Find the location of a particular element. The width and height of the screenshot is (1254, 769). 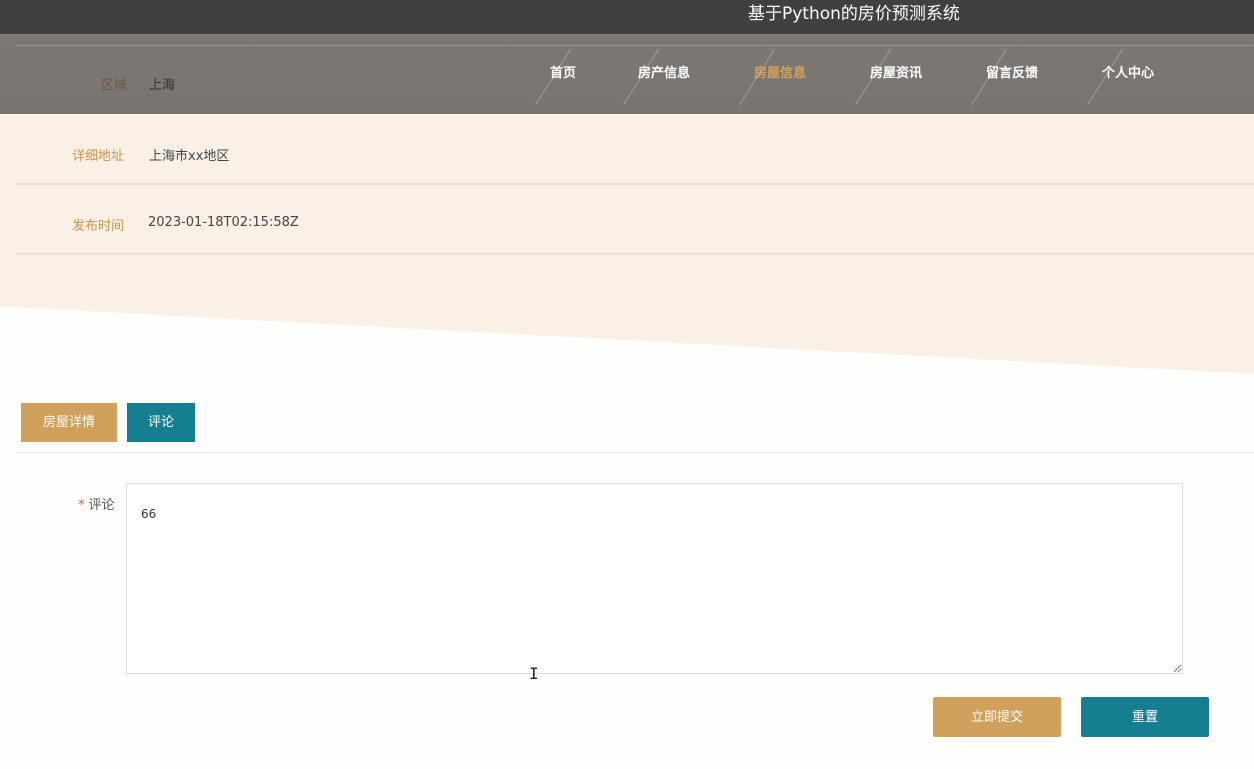

submit-button: 立即提交 is located at coordinates (997, 717).